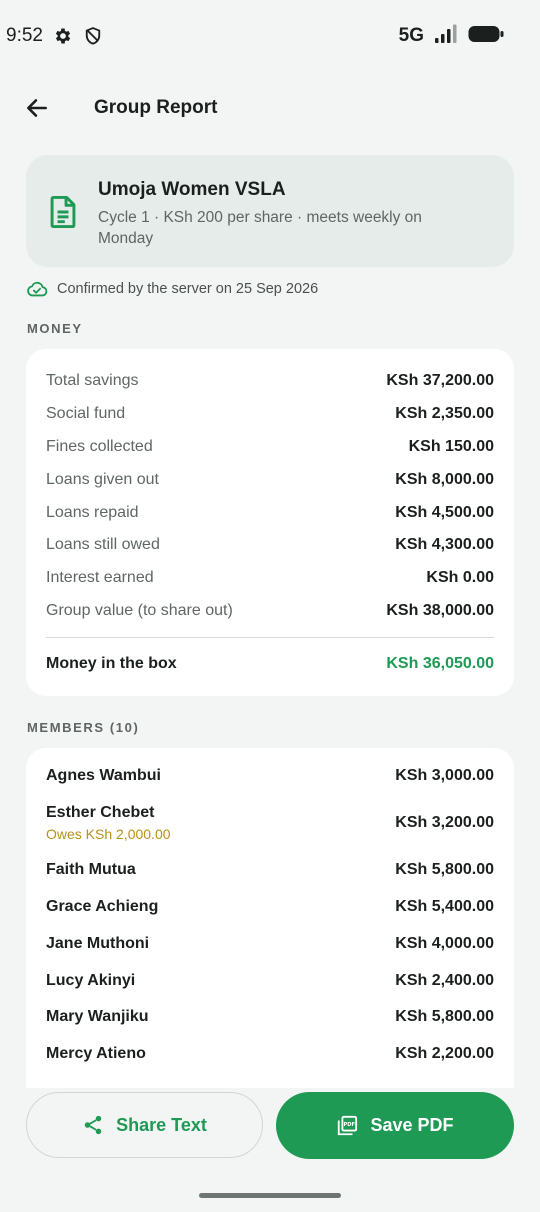 The height and width of the screenshot is (1212, 540). What do you see at coordinates (411, 35) in the screenshot?
I see `network-type: 5G` at bounding box center [411, 35].